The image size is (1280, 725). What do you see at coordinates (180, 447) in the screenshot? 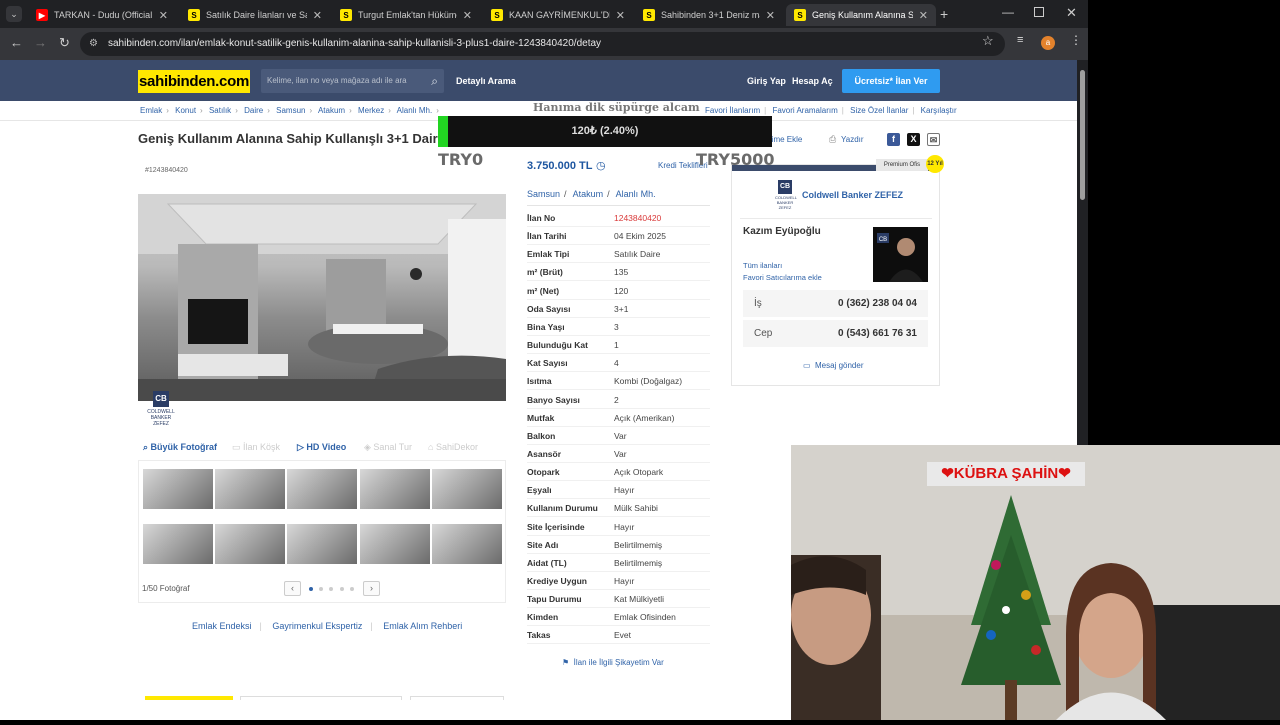
I see `tab-big-photo: ⌕ Büyük Fotoğraf` at bounding box center [180, 447].